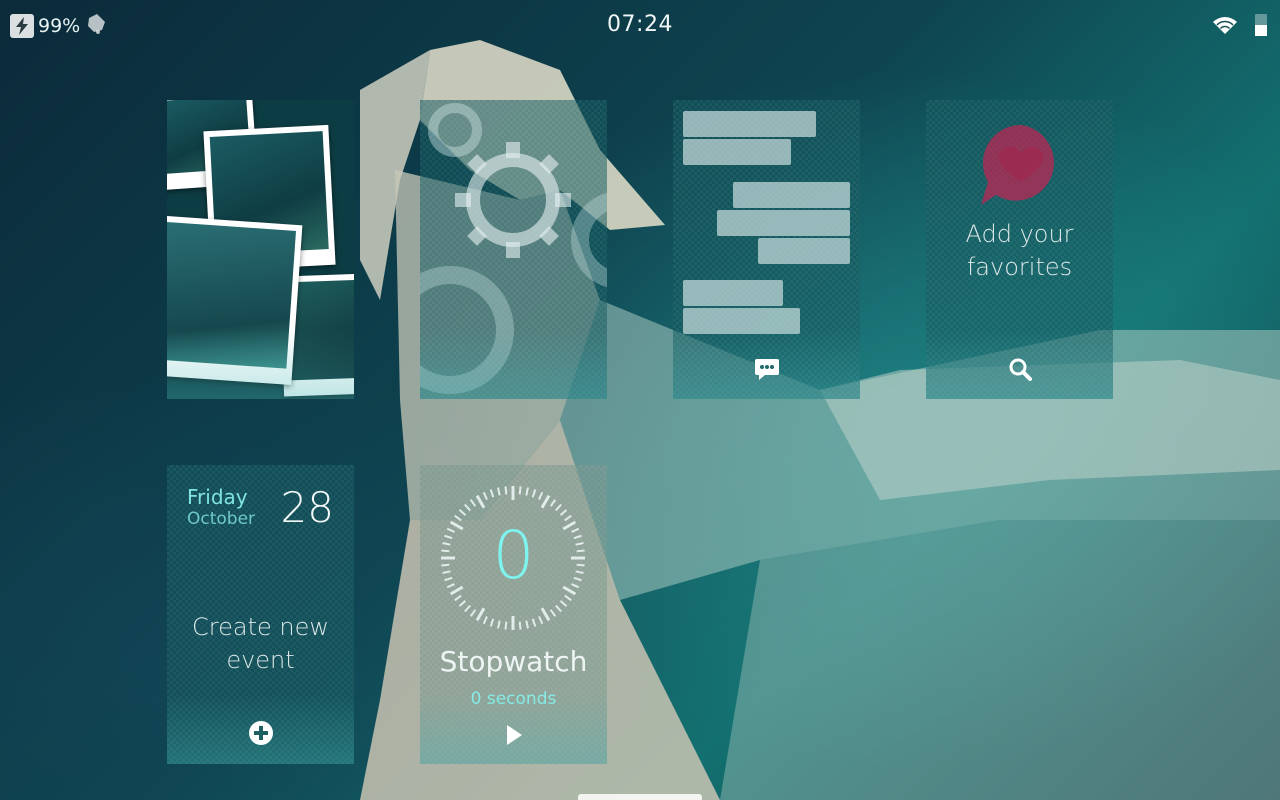  I want to click on status-clock: 07:24, so click(640, 24).